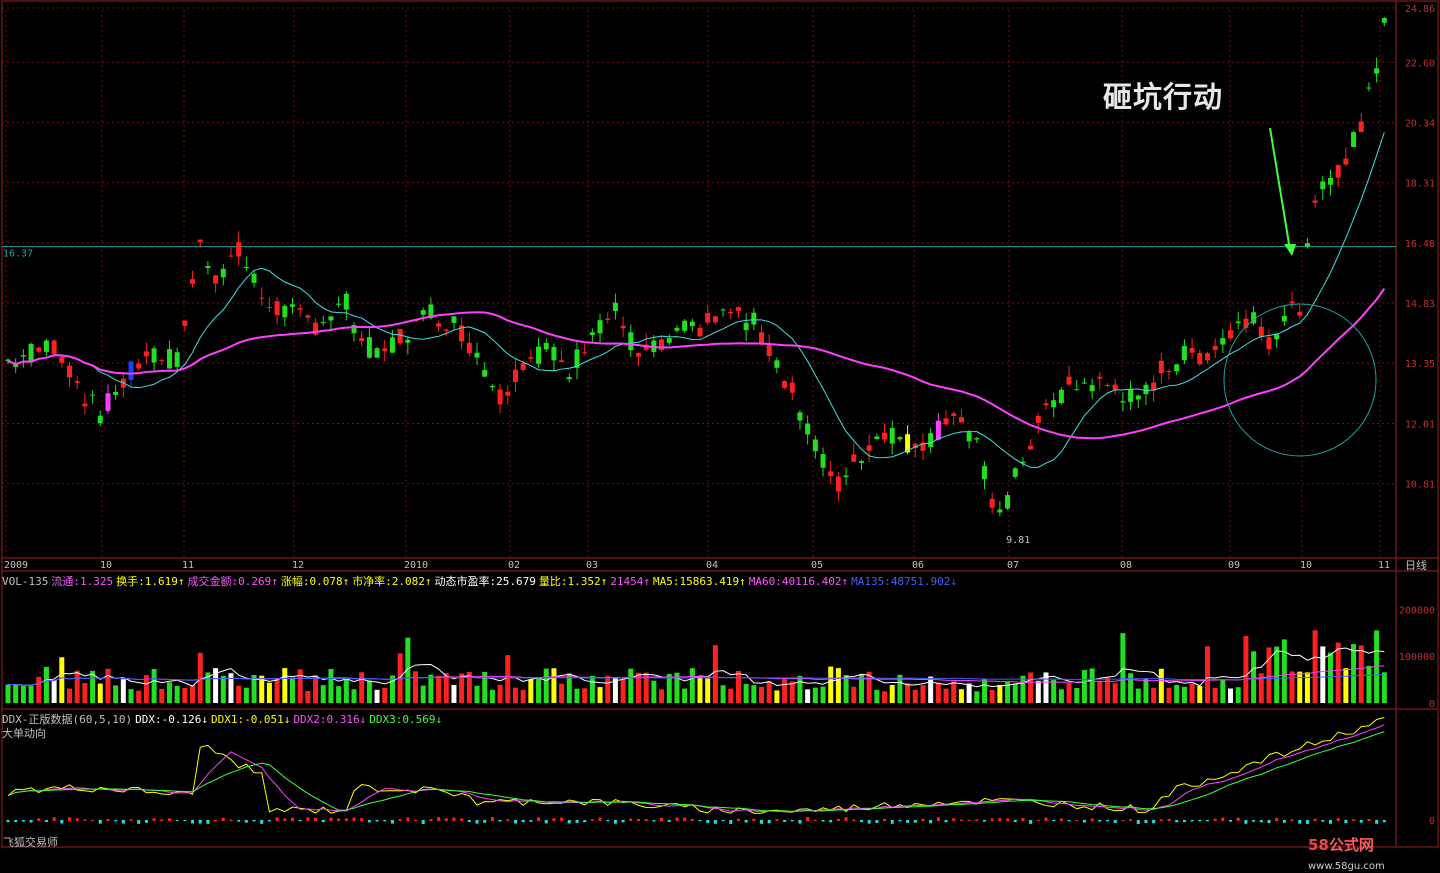 This screenshot has width=1440, height=873. What do you see at coordinates (817, 565) in the screenshot?
I see `date-tick-label: 05` at bounding box center [817, 565].